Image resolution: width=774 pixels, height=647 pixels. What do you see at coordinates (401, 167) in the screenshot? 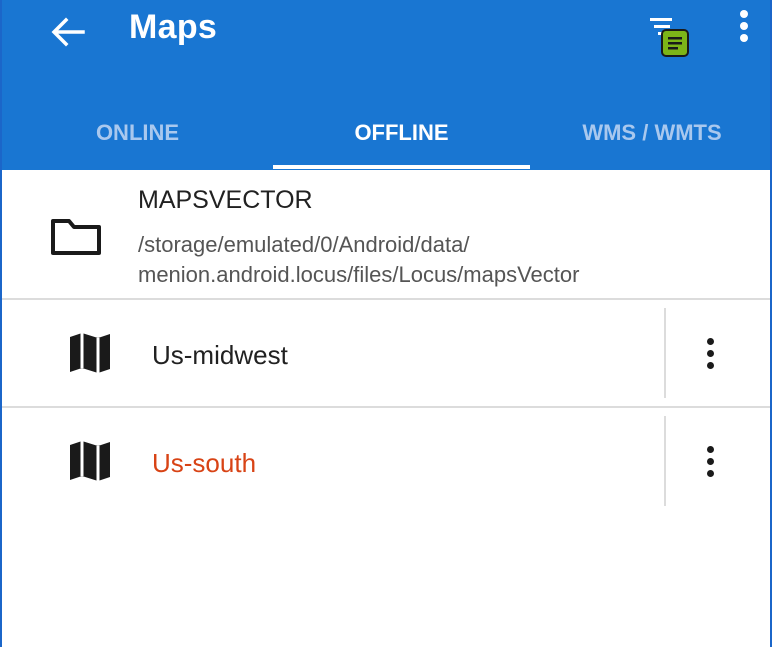
I see `active-tab-indicator` at bounding box center [401, 167].